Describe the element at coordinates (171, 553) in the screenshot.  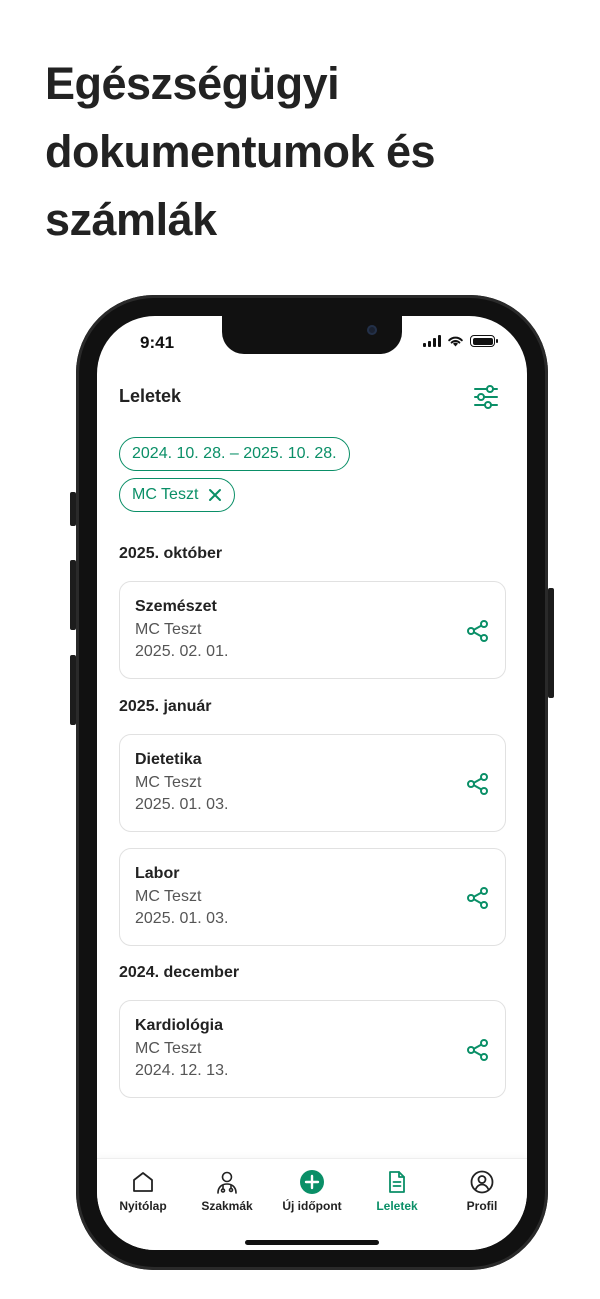
I see `section-heading: 2025. október` at that location.